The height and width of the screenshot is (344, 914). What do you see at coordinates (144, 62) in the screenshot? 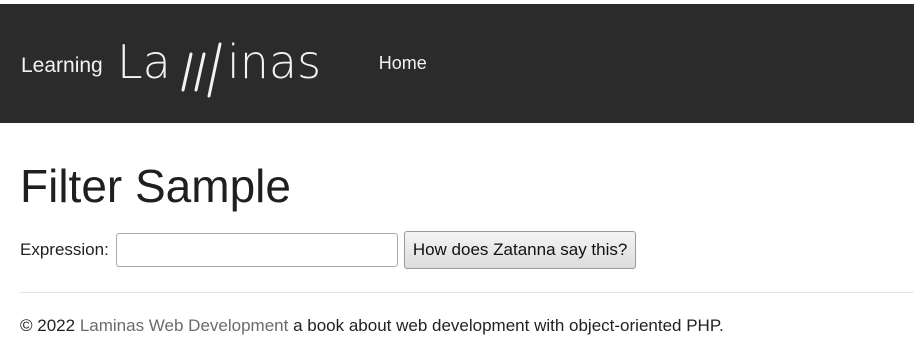
I see `logo-text-la: La` at bounding box center [144, 62].